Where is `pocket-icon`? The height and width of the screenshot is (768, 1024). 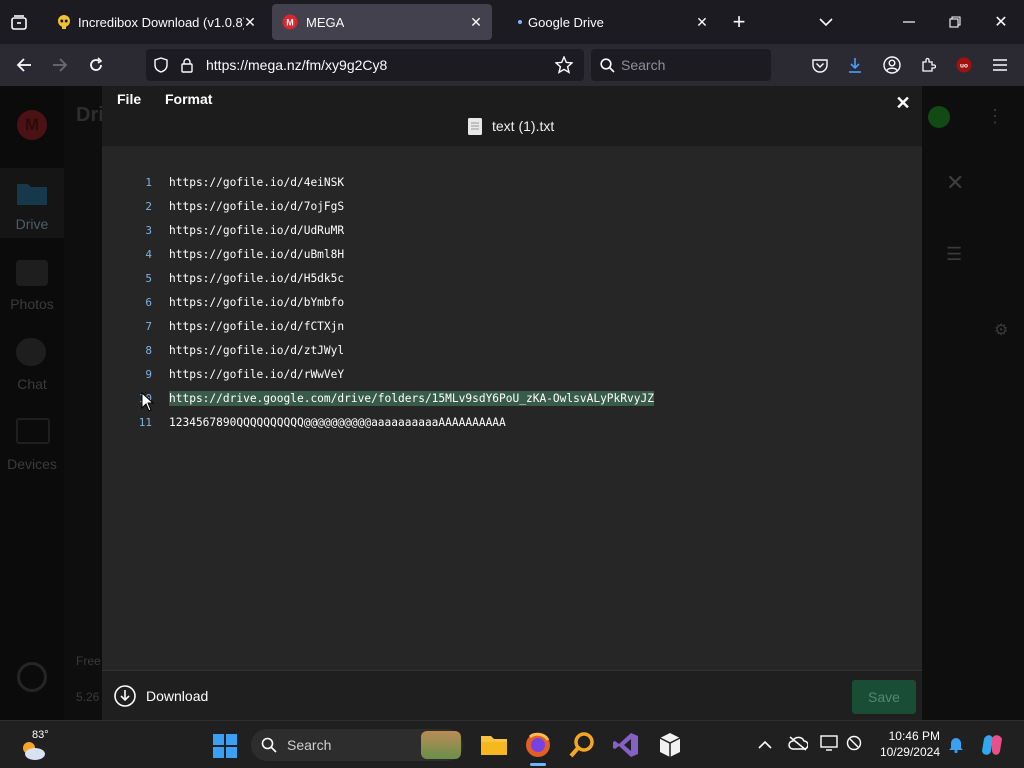
pocket-icon is located at coordinates (820, 65).